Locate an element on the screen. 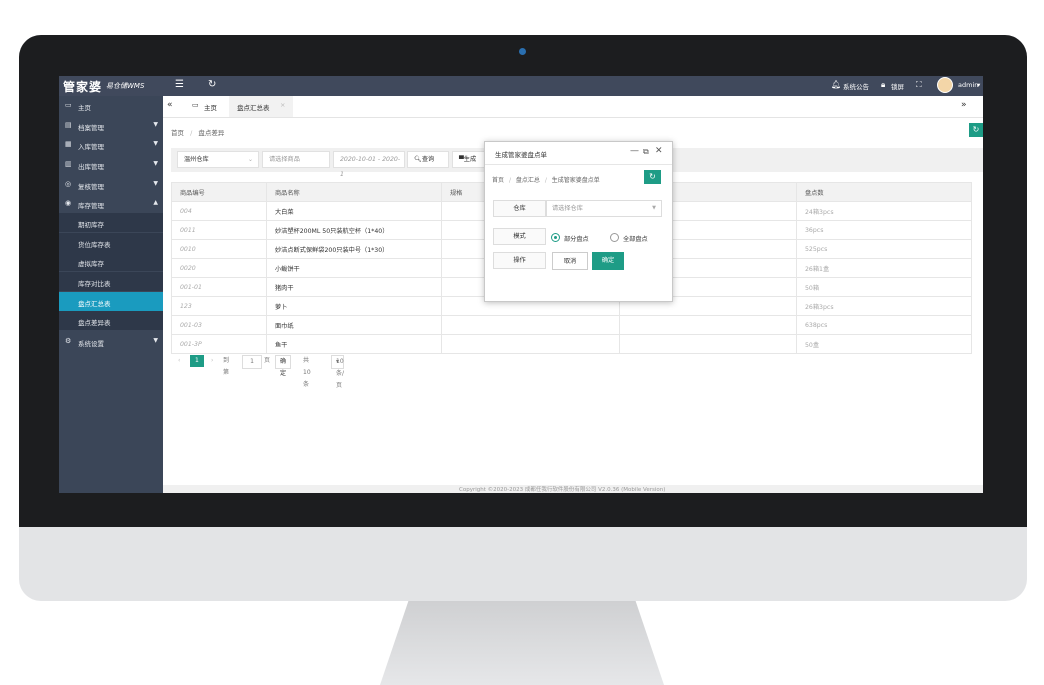 Image resolution: width=1044 pixels, height=685 pixels. cell-count: 525pcs is located at coordinates (884, 249).